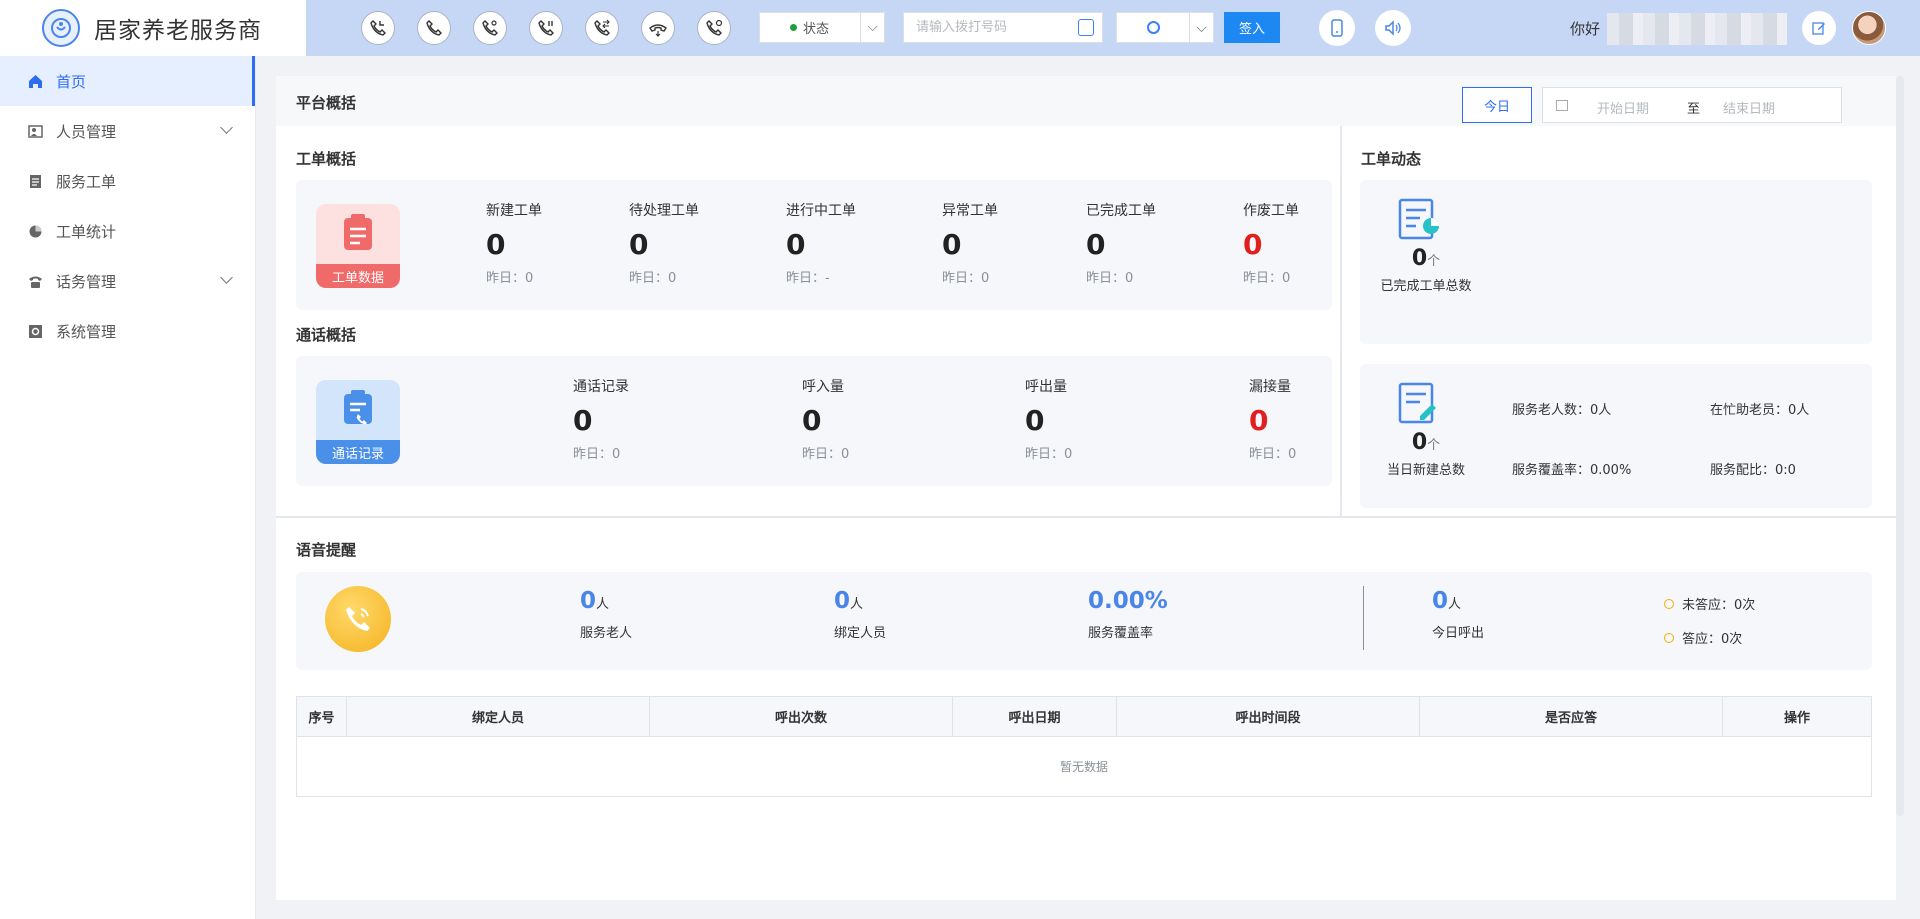 Image resolution: width=1920 pixels, height=919 pixels. I want to click on stat-pending-orders: 待处理工单 0 昨日：0, so click(664, 243).